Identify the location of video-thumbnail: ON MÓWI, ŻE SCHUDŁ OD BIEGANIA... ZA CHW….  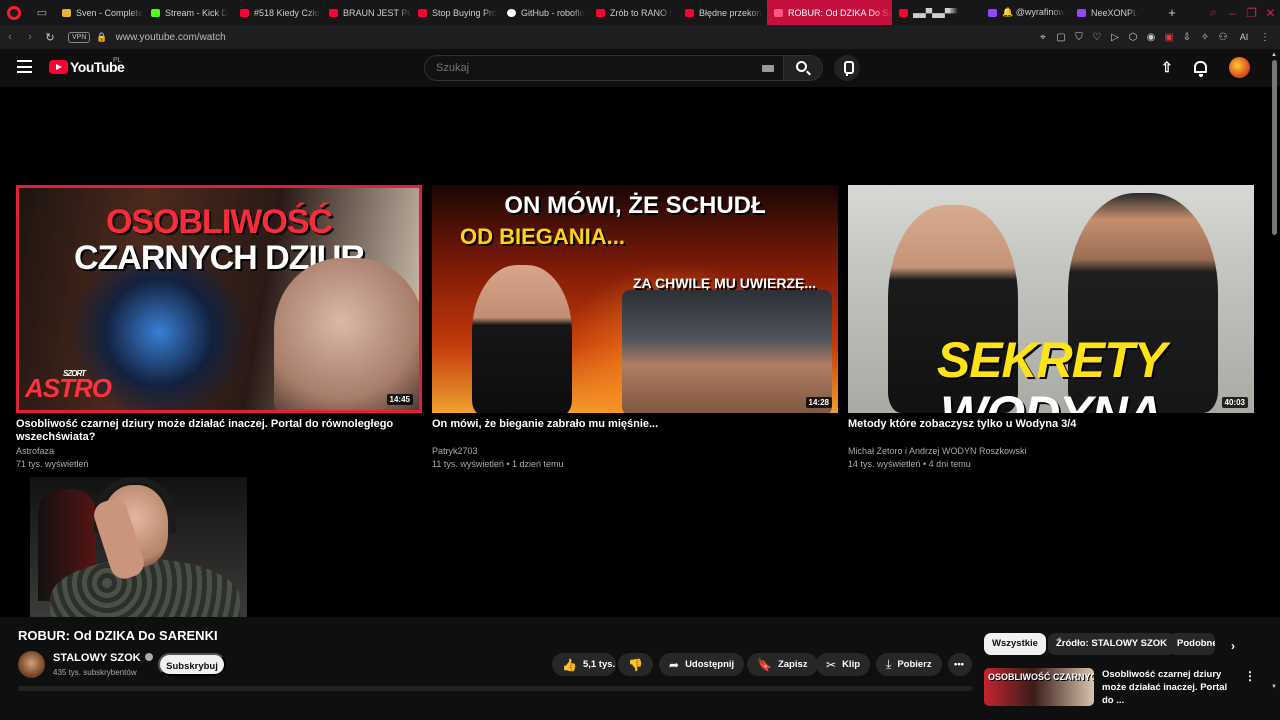
(635, 299).